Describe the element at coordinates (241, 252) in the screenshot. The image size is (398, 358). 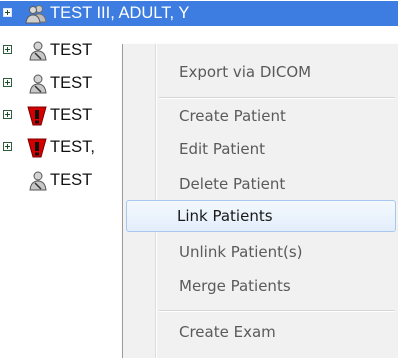
I see `menu-item-label: Unlink Patient(s)` at that location.